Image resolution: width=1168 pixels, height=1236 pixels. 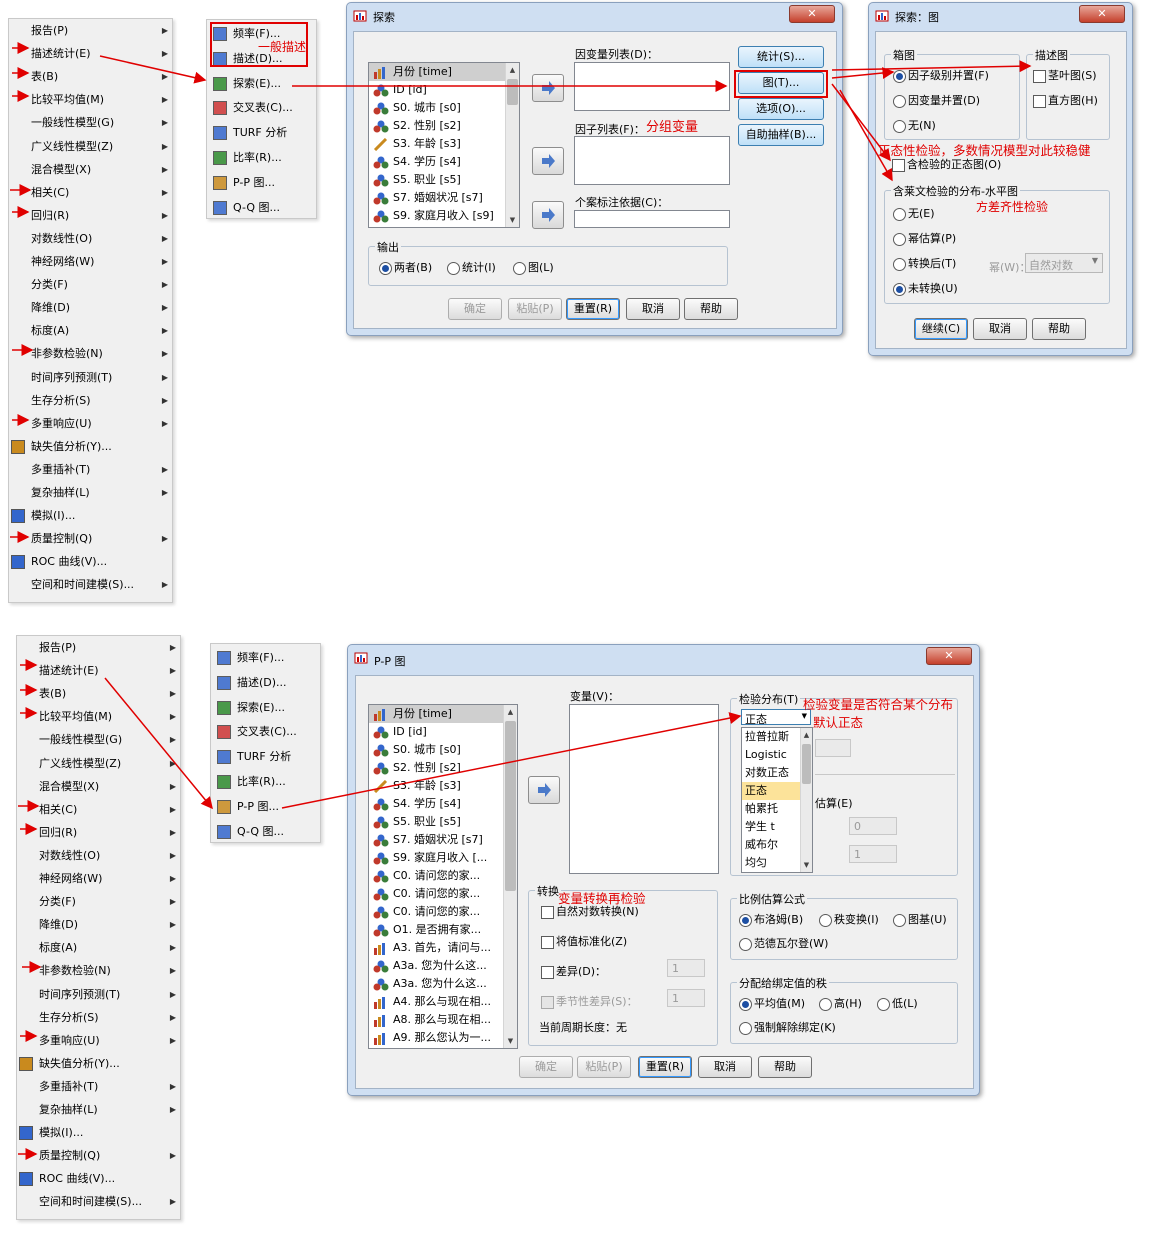 I want to click on menu-item-14: 非参数检验(N) ▶, so click(x=98, y=971).